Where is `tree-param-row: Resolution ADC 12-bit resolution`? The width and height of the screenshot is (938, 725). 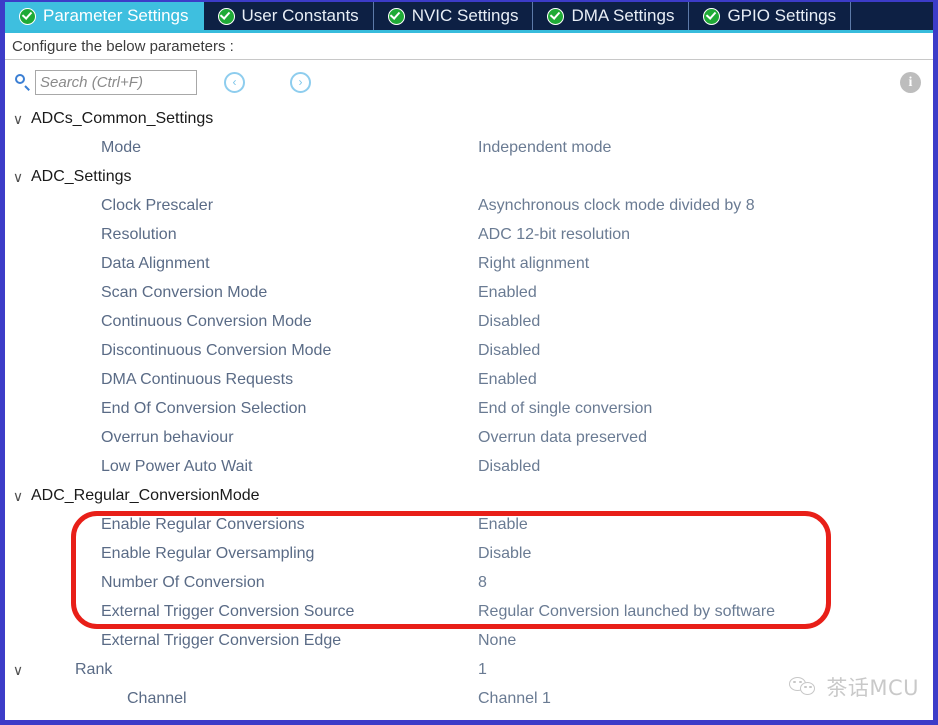
tree-param-row: Resolution ADC 12-bit resolution is located at coordinates (469, 234).